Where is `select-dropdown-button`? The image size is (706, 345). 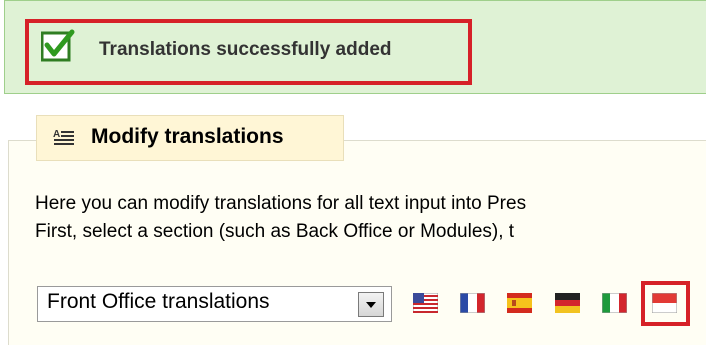 select-dropdown-button is located at coordinates (371, 304).